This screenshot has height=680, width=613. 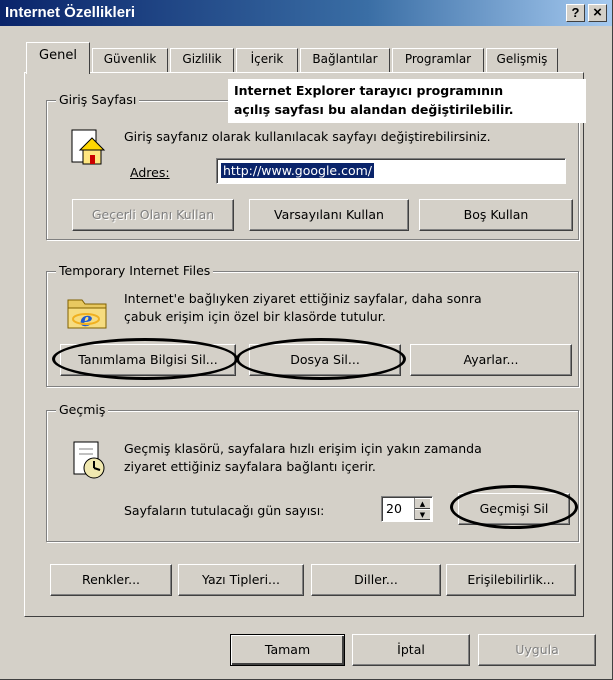 What do you see at coordinates (422, 514) in the screenshot?
I see `spin-down-icon: ▼` at bounding box center [422, 514].